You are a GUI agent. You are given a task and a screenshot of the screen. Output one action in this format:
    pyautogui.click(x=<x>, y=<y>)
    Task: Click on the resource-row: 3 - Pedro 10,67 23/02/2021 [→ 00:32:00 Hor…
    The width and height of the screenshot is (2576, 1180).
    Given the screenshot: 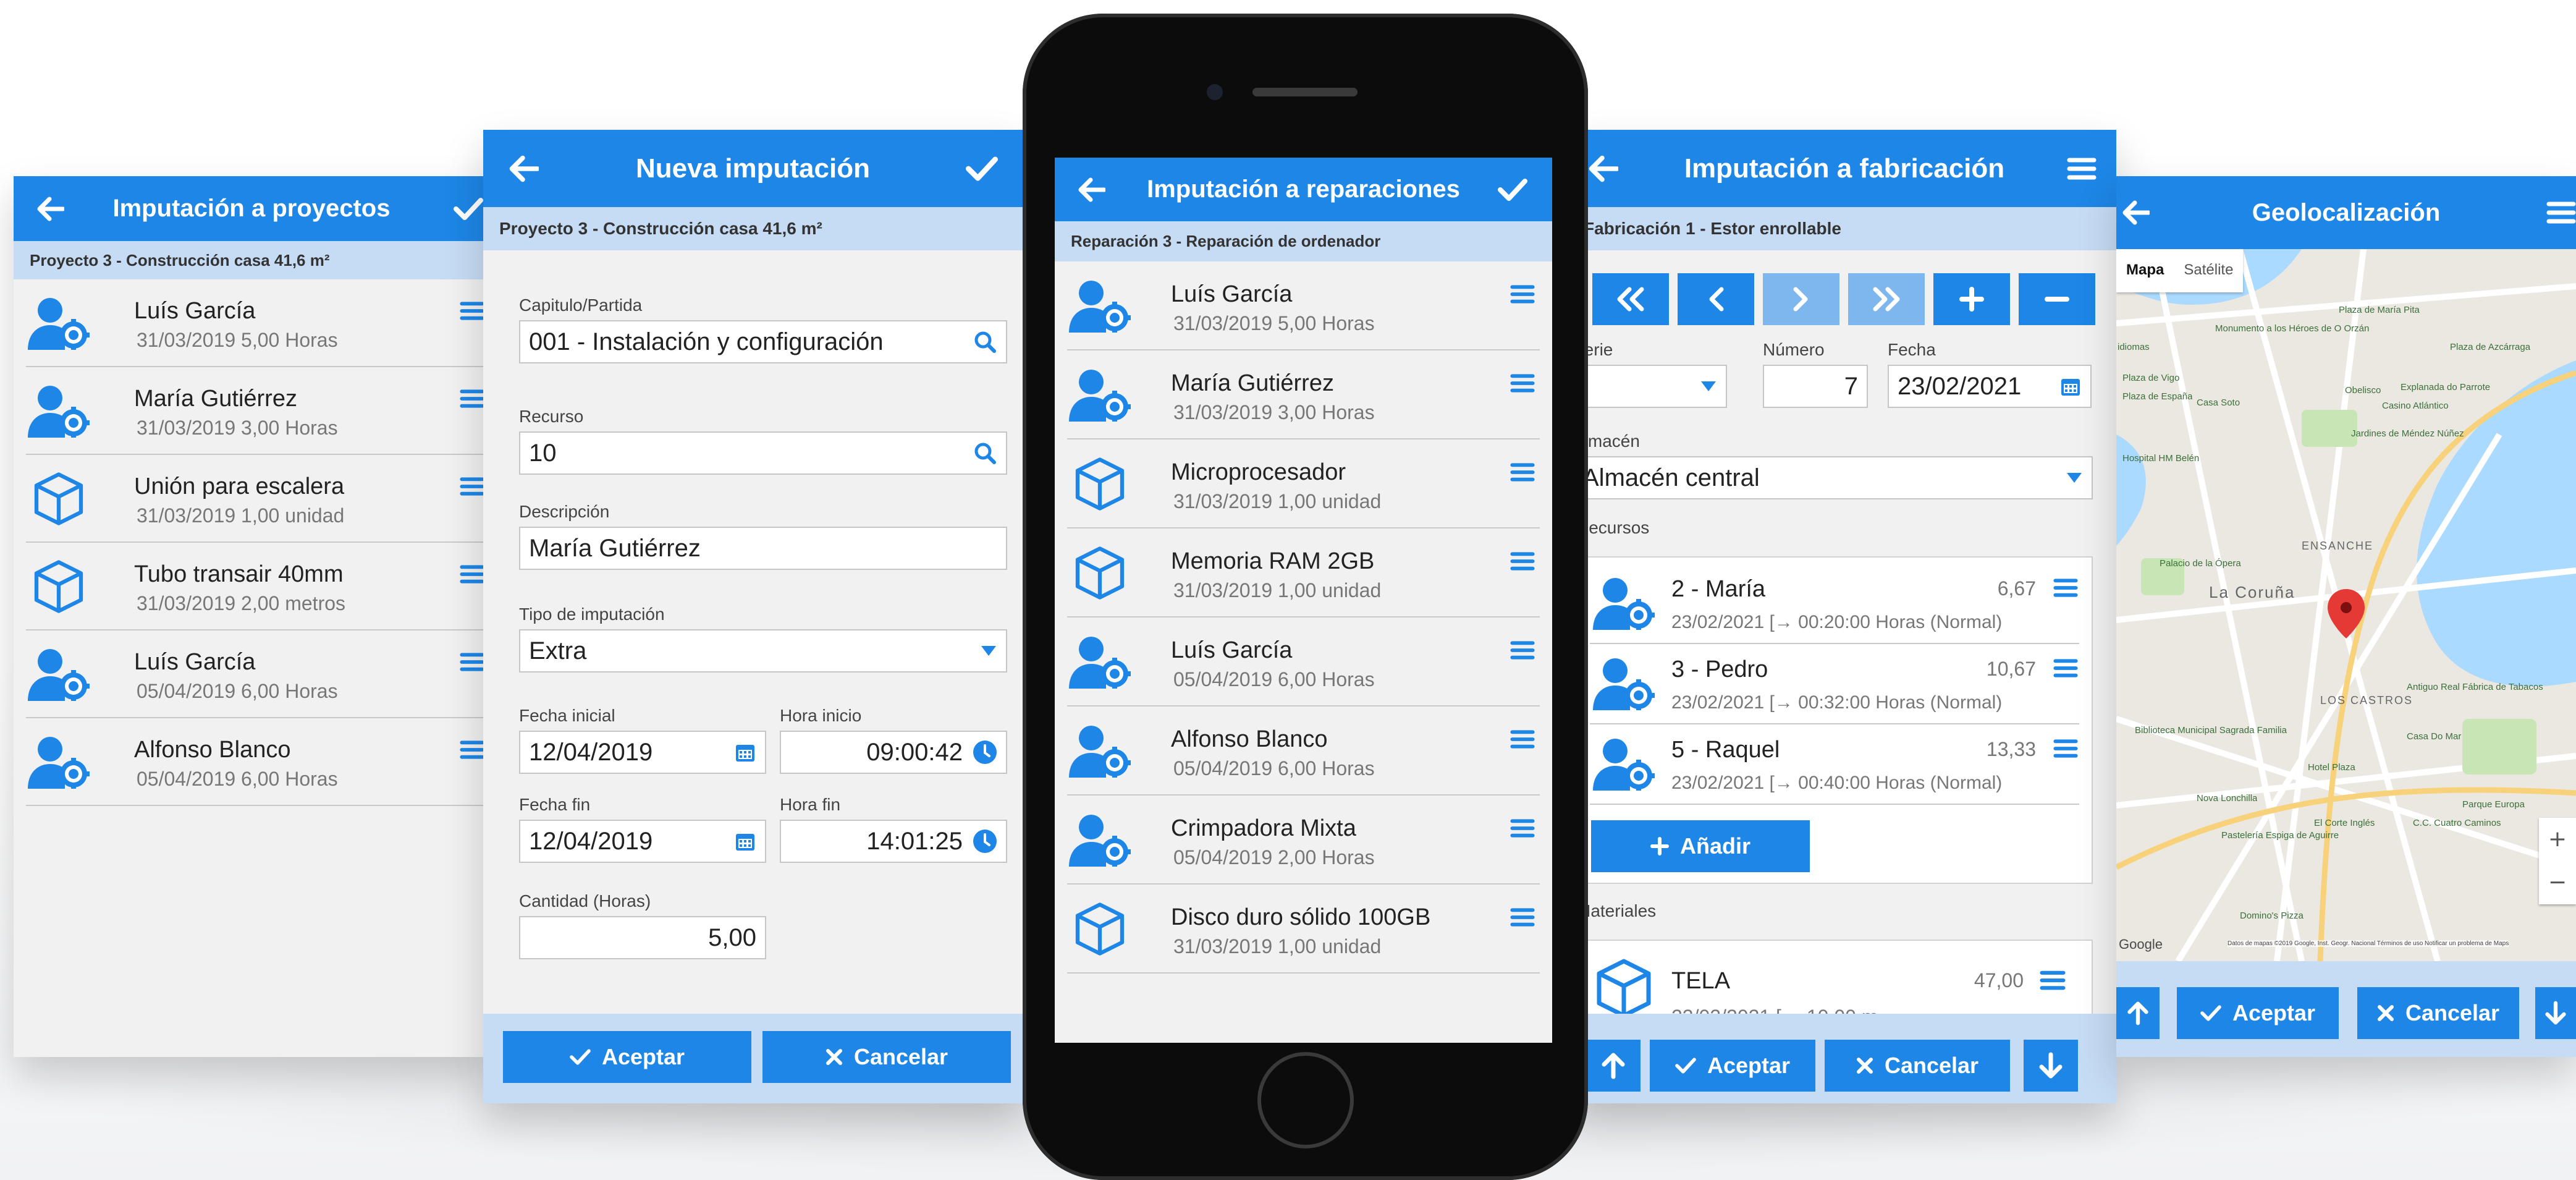 What is the action you would take?
    pyautogui.click(x=1834, y=684)
    